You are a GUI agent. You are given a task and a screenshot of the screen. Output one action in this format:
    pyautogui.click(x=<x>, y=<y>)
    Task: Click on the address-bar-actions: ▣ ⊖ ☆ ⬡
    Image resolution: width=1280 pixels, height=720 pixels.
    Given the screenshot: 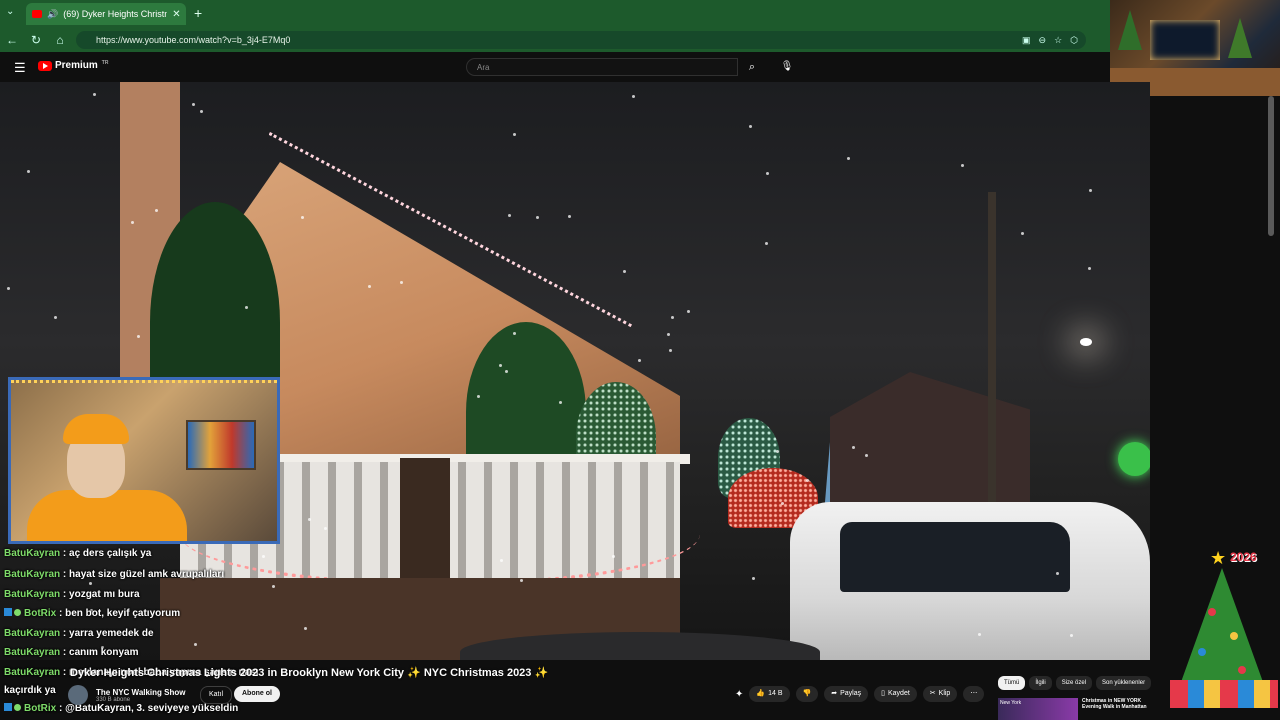 What is the action you would take?
    pyautogui.click(x=1054, y=40)
    